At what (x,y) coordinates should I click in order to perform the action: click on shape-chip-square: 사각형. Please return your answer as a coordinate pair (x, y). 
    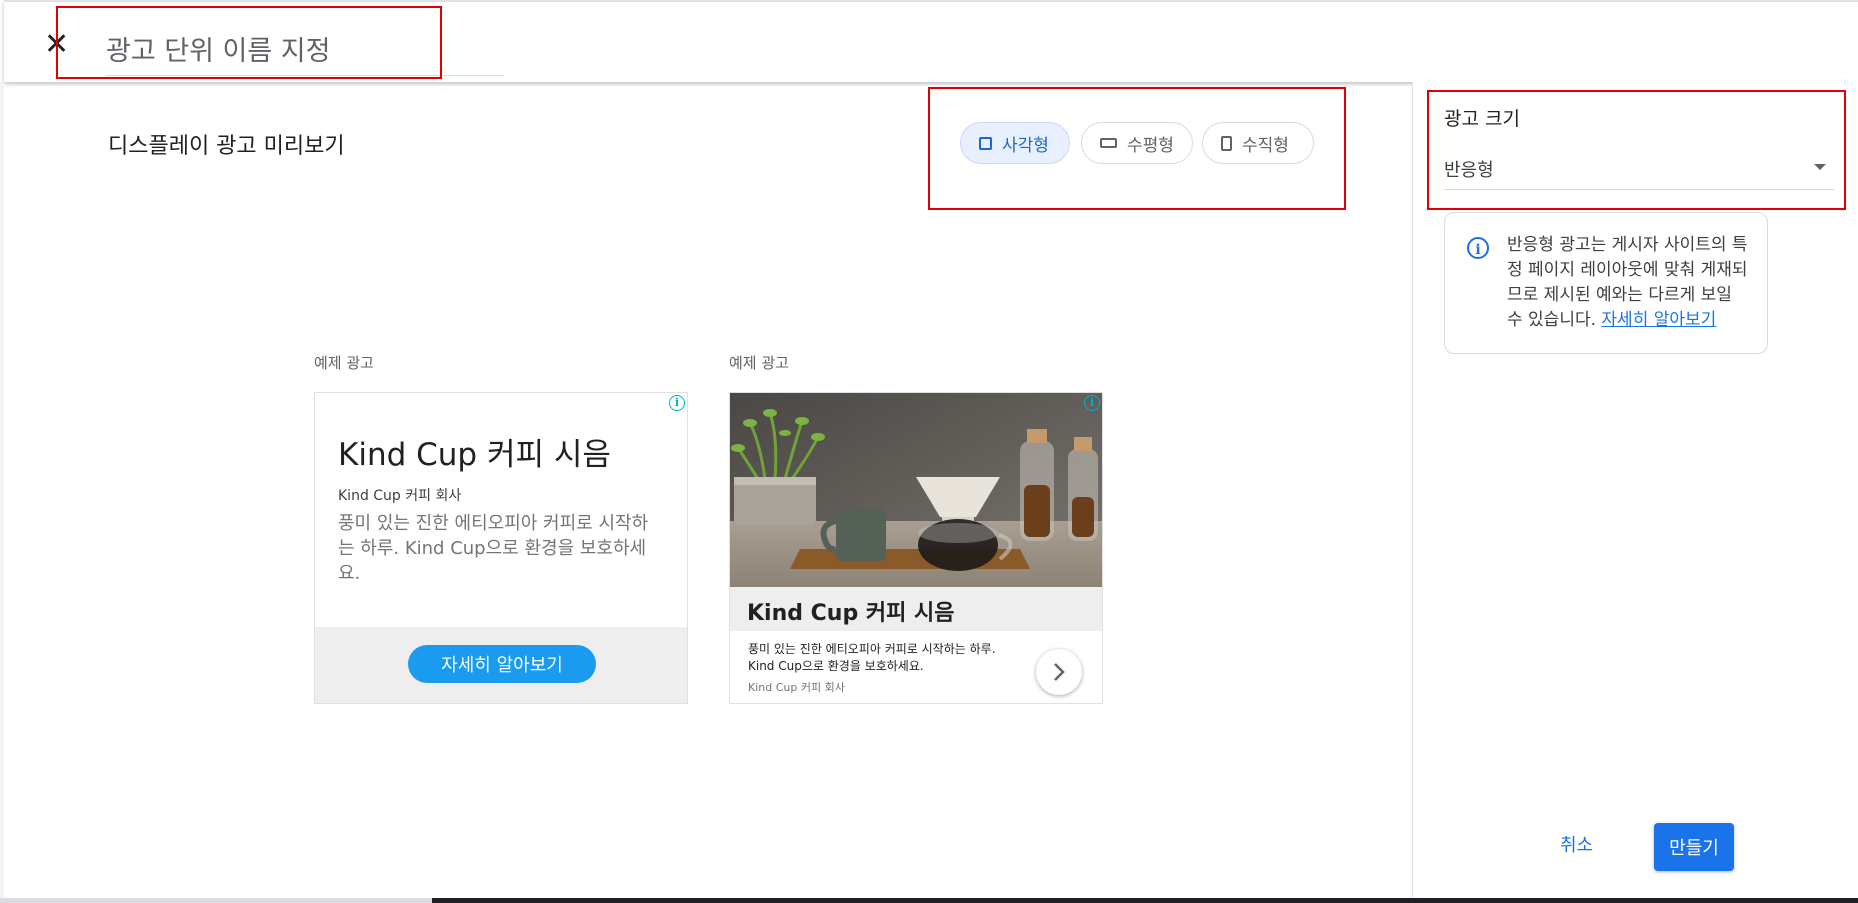
    Looking at the image, I should click on (1015, 143).